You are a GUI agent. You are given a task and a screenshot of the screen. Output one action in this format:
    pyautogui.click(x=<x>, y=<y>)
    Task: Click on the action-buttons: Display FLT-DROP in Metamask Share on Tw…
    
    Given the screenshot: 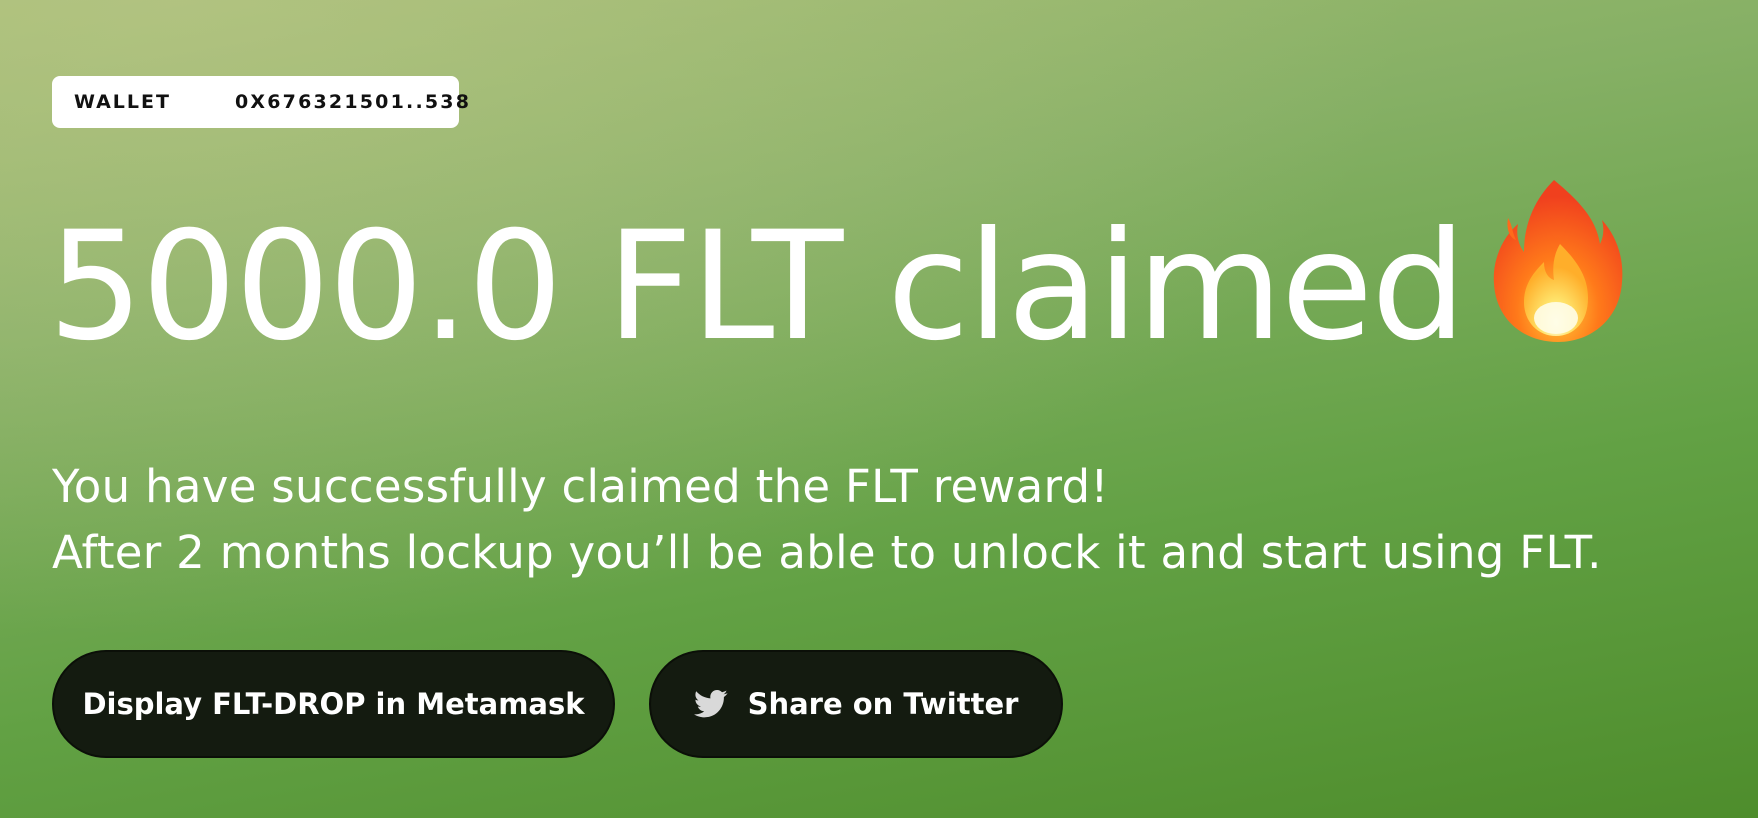 What is the action you would take?
    pyautogui.click(x=557, y=704)
    